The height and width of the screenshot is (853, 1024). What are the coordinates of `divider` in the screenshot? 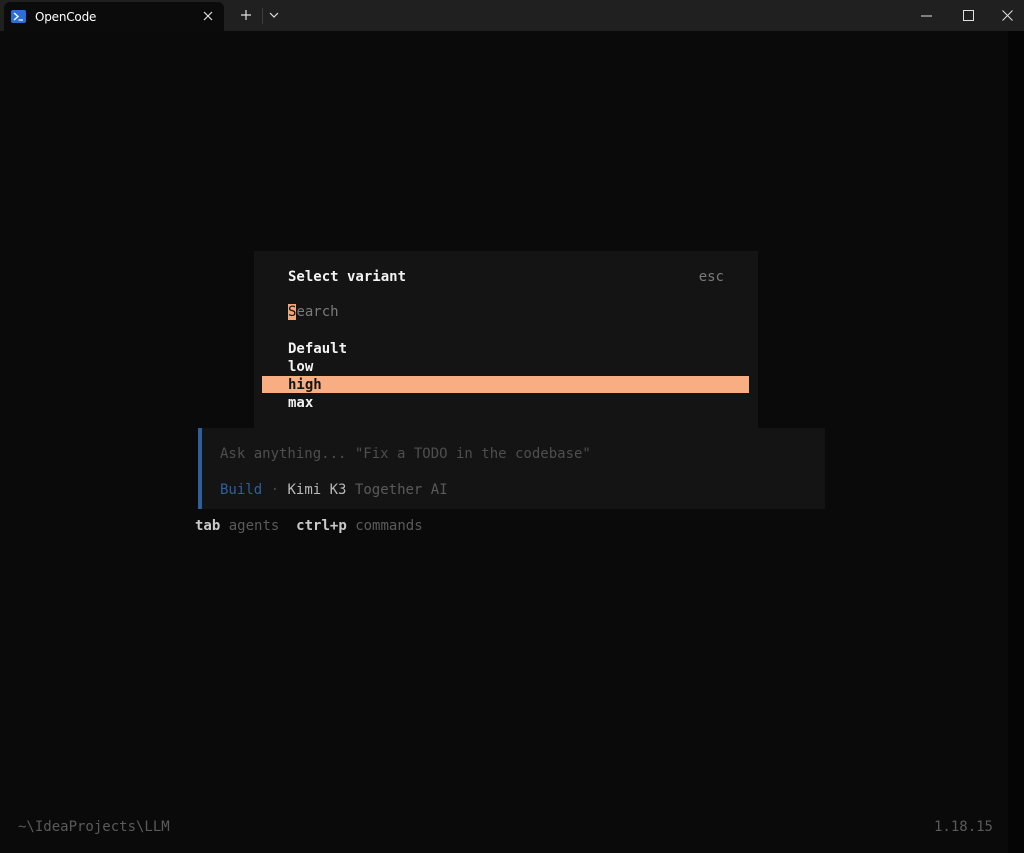 It's located at (262, 16).